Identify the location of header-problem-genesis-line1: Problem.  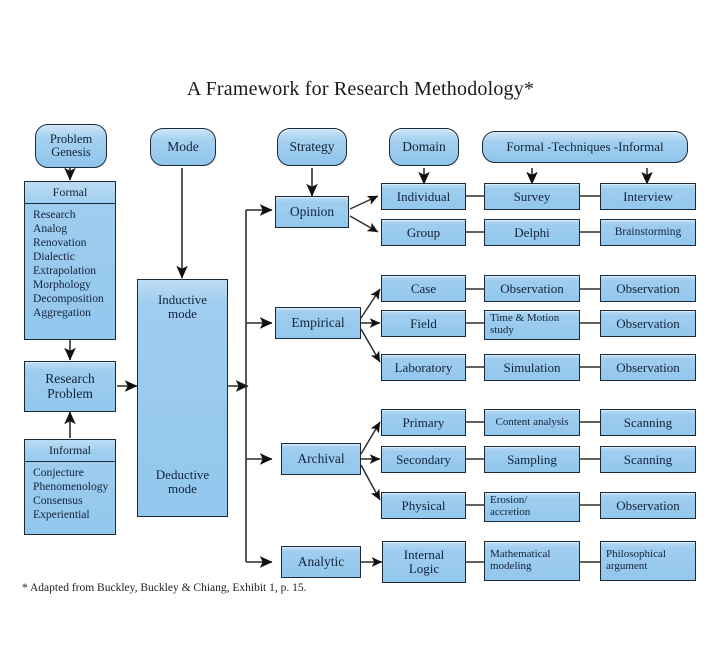
(71, 138).